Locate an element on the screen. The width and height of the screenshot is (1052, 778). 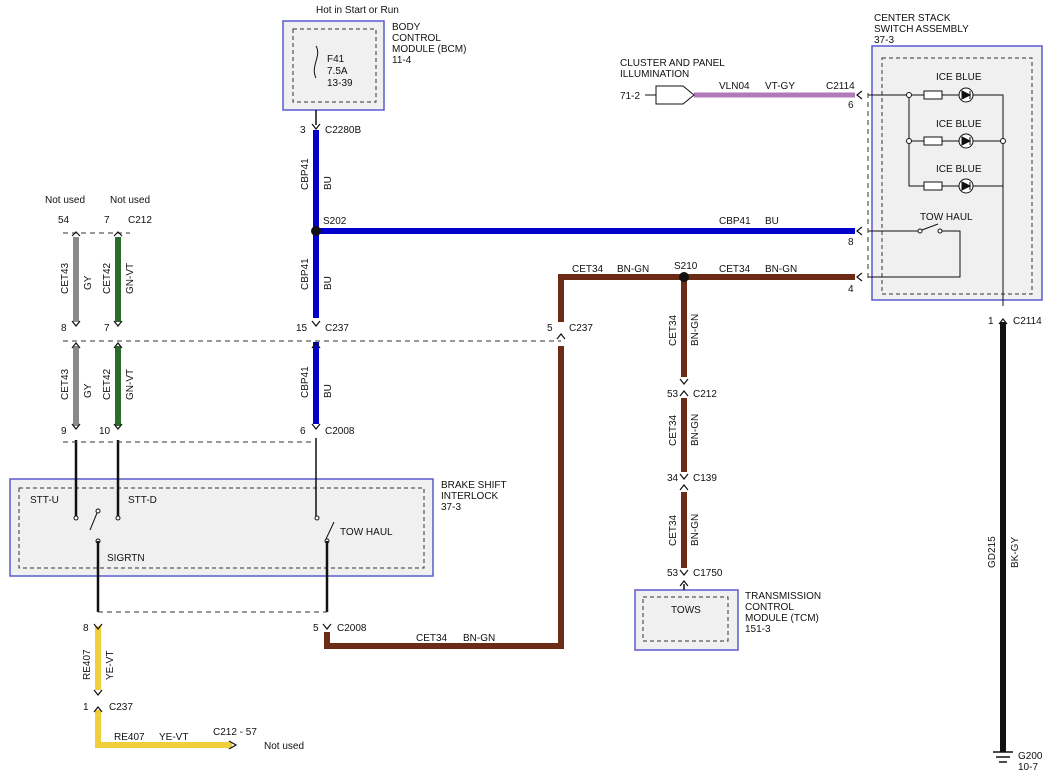
not-used-1: Not used is located at coordinates (65, 200).